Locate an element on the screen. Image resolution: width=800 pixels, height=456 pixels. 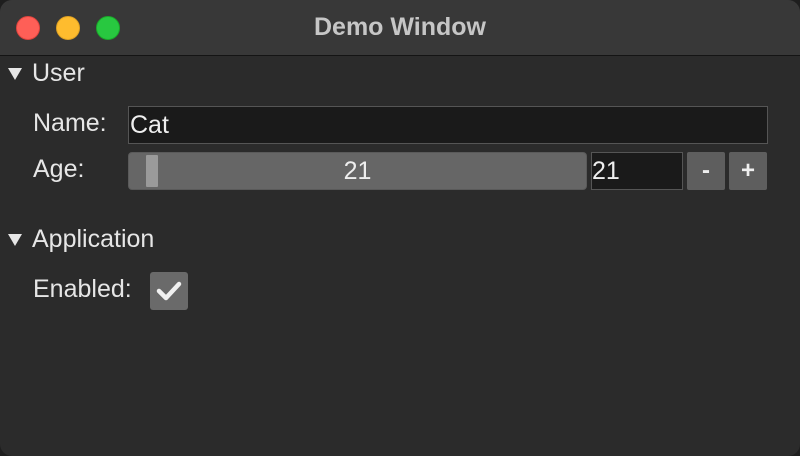
section-header-application-label: Application is located at coordinates (93, 238).